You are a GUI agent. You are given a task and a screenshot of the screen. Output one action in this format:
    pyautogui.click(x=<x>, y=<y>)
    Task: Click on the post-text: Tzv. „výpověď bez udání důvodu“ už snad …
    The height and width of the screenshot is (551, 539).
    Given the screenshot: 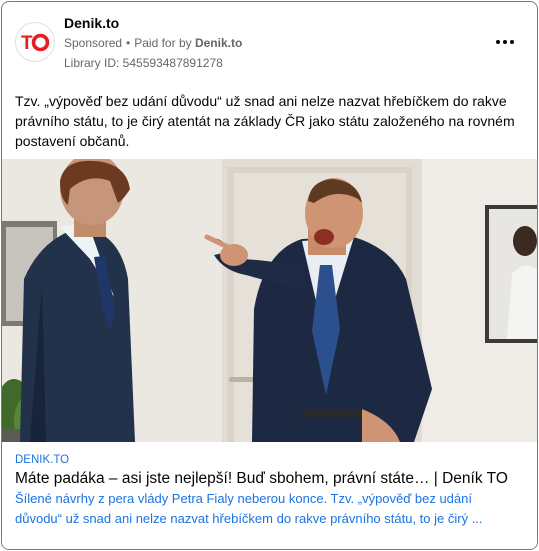 What is the action you would take?
    pyautogui.click(x=265, y=121)
    